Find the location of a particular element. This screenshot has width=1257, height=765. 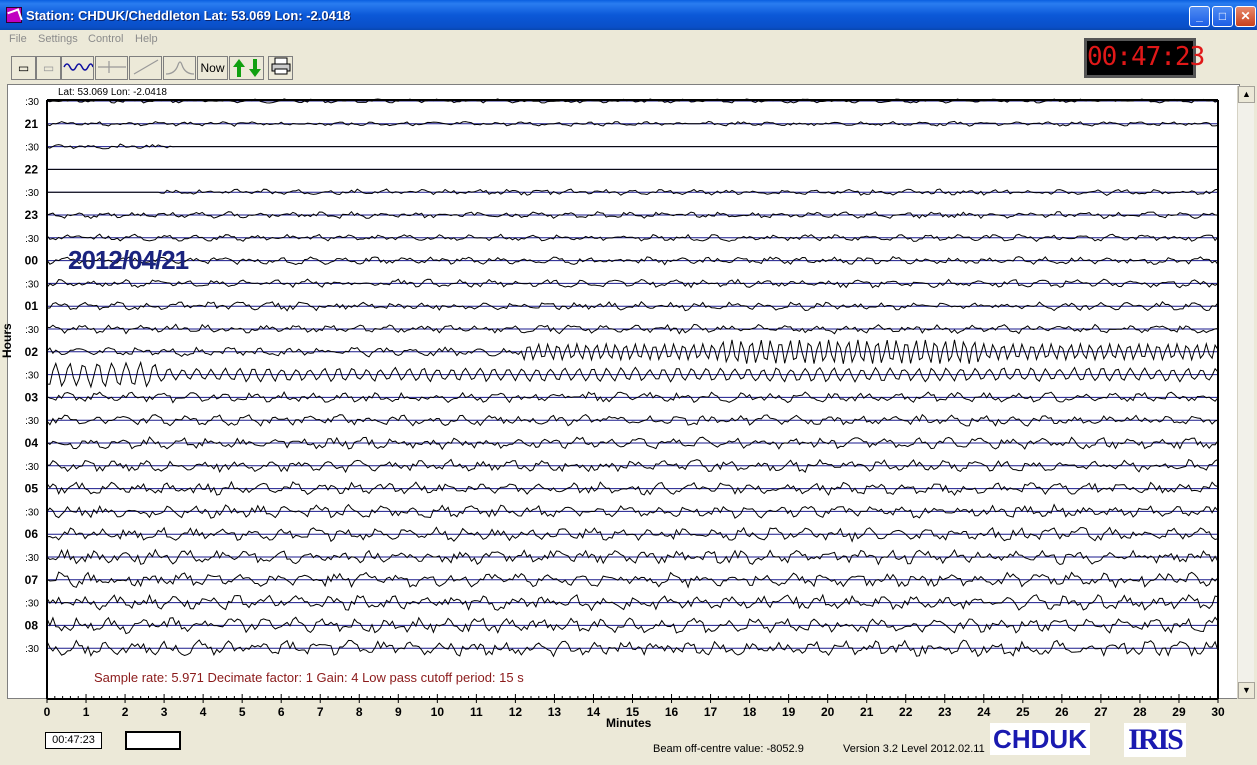

status-box is located at coordinates (153, 740).